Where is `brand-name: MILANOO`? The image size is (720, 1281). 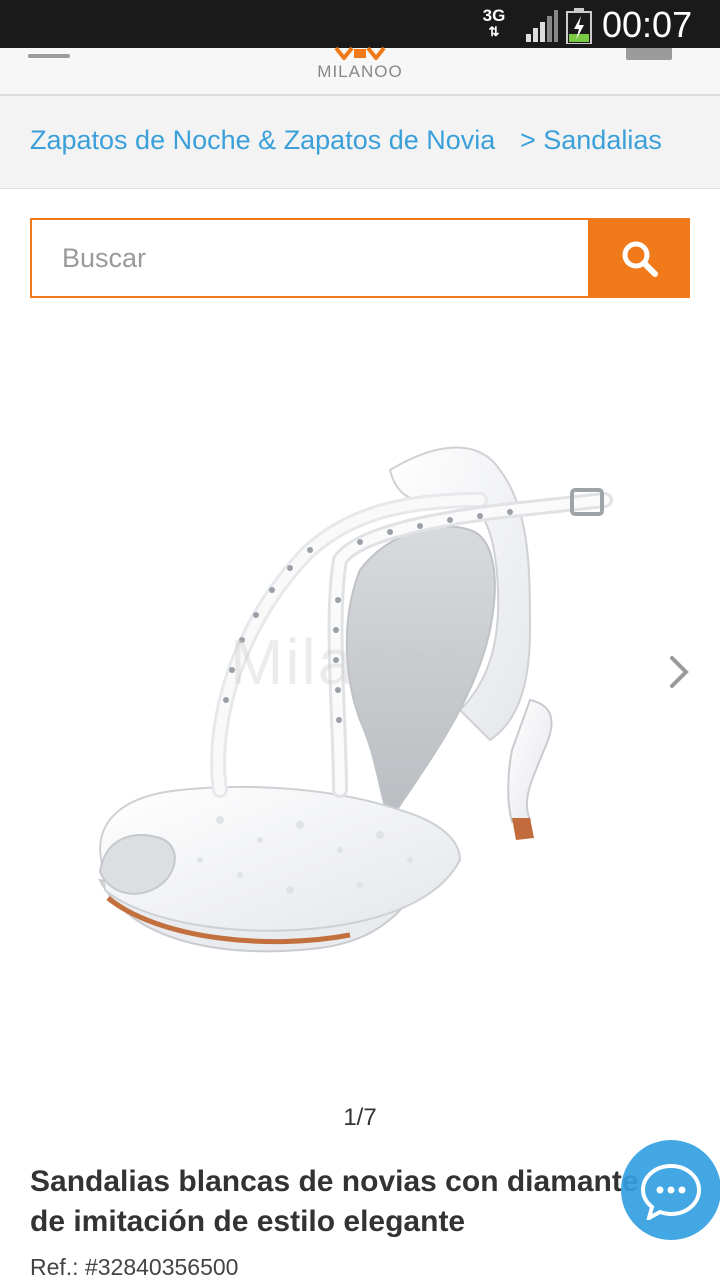
brand-name: MILANOO is located at coordinates (360, 72).